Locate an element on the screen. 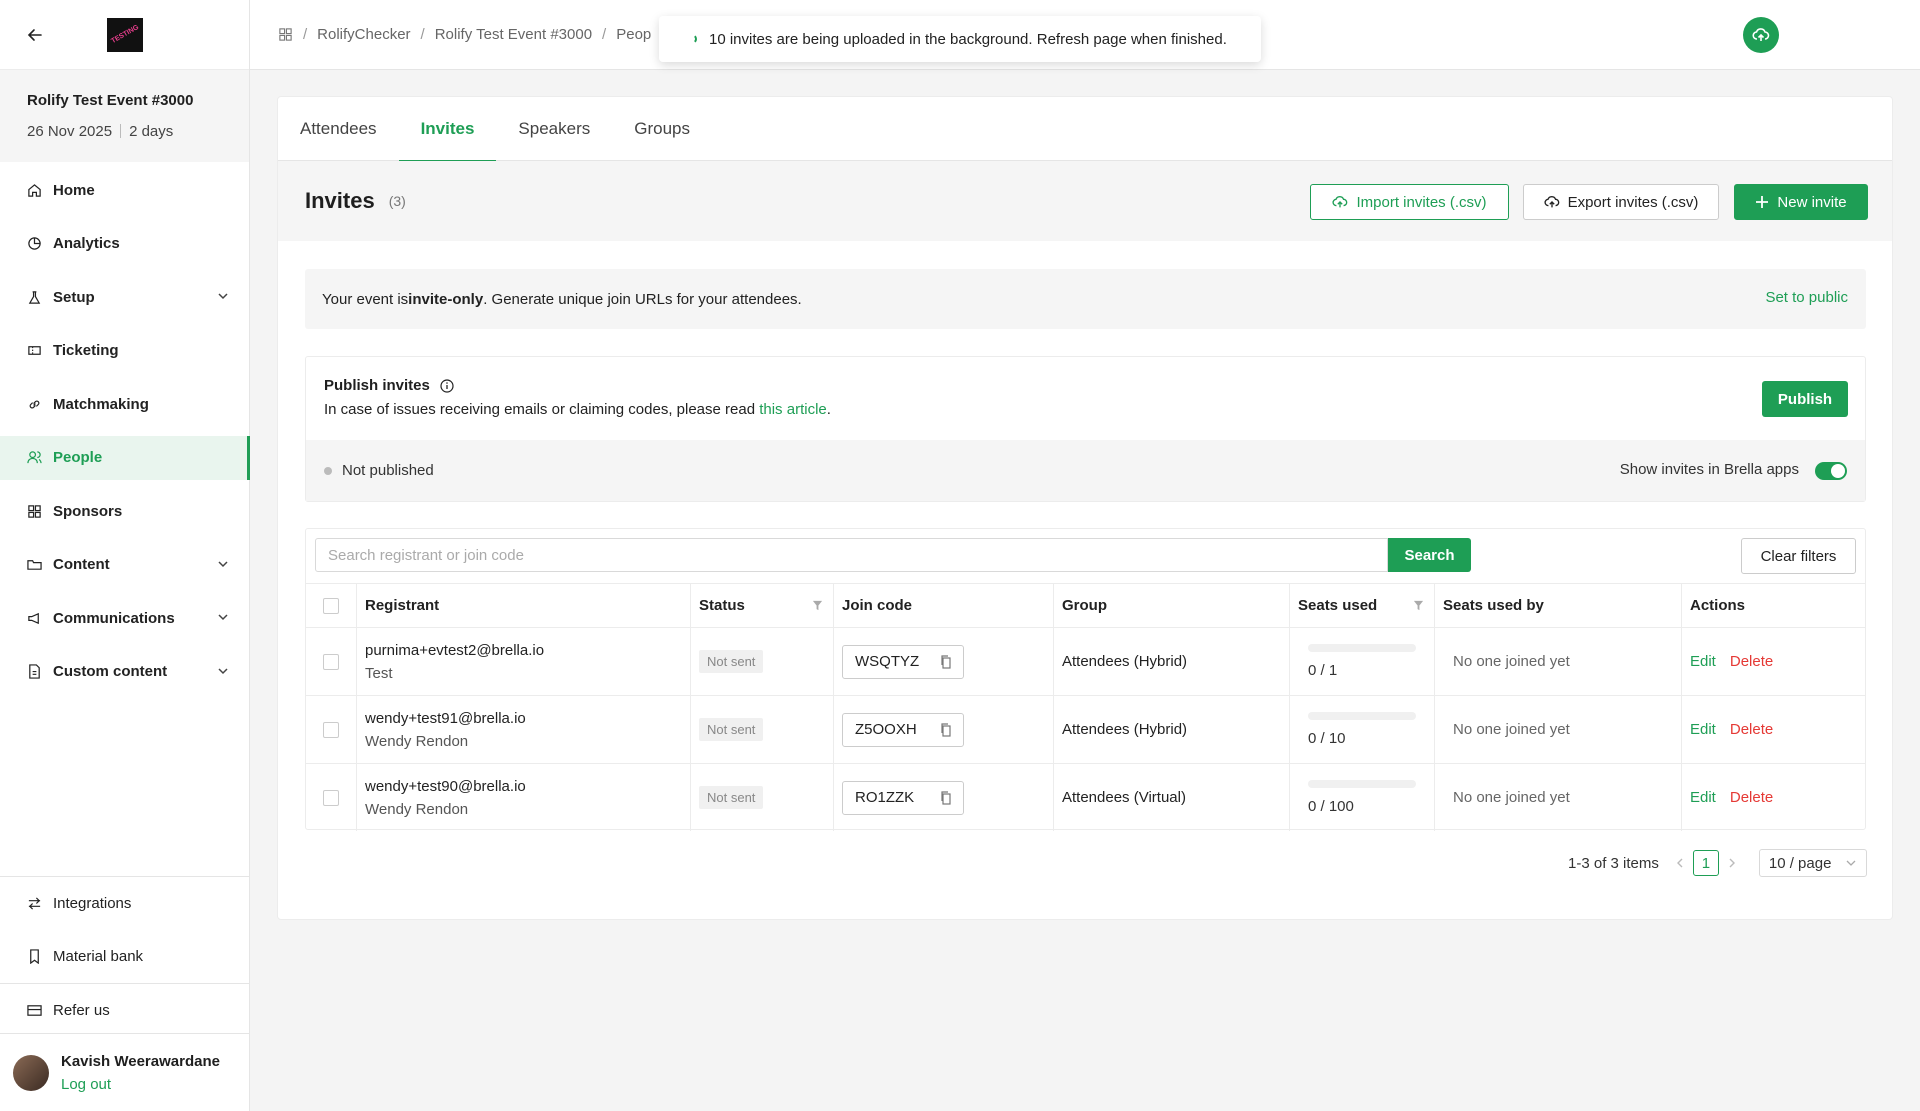 Image resolution: width=1920 pixels, height=1111 pixels. bookmark-icon is located at coordinates (34, 957).